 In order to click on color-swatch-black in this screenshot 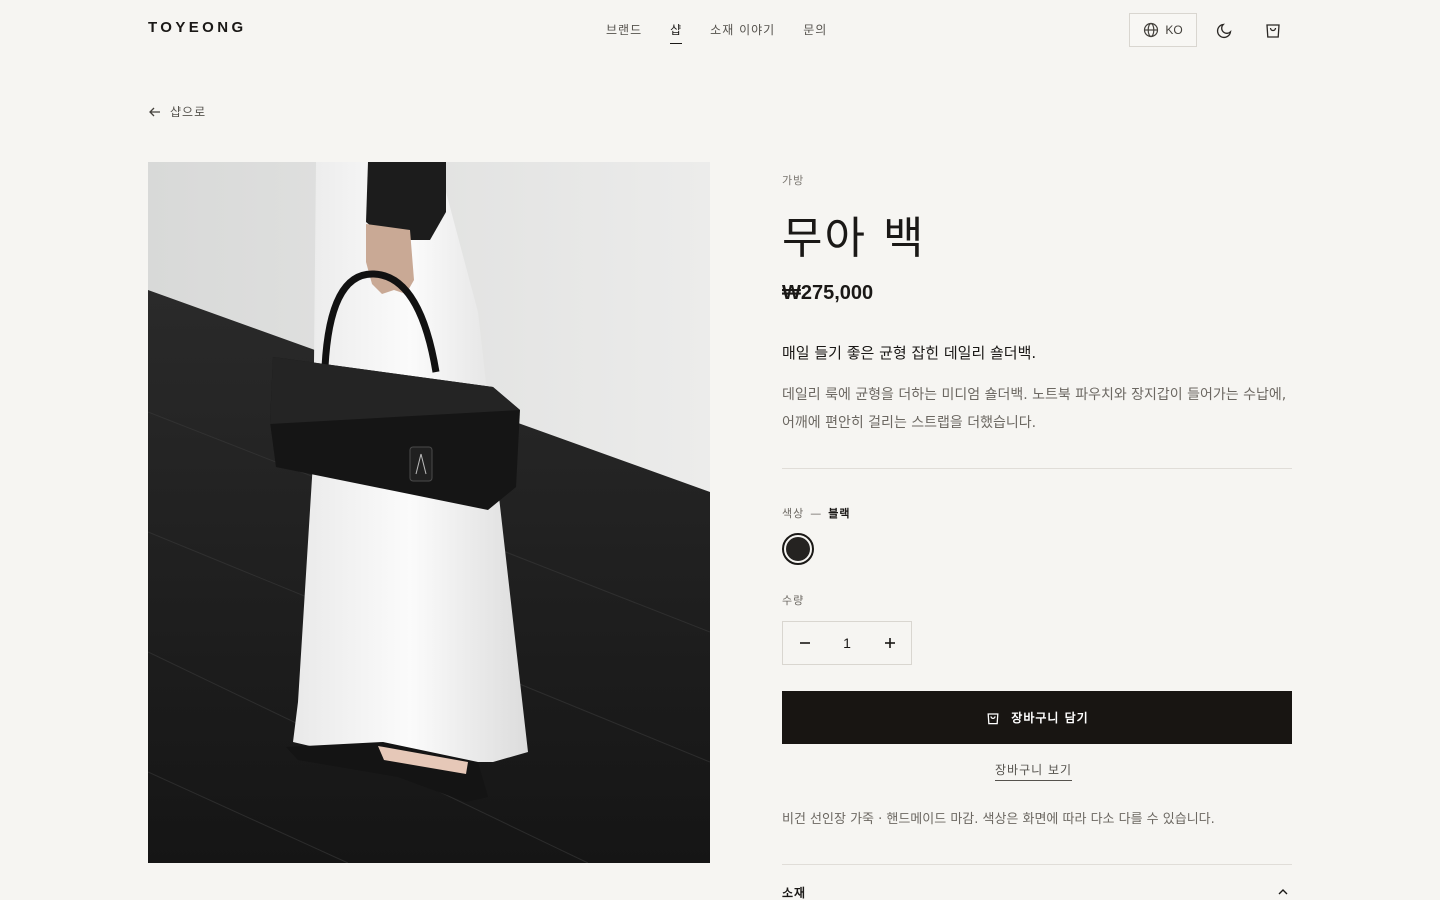, I will do `click(798, 549)`.